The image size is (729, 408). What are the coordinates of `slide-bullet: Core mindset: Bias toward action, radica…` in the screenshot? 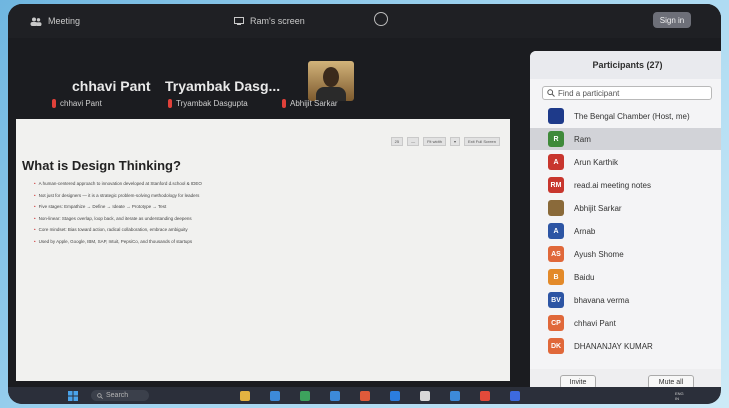 It's located at (118, 229).